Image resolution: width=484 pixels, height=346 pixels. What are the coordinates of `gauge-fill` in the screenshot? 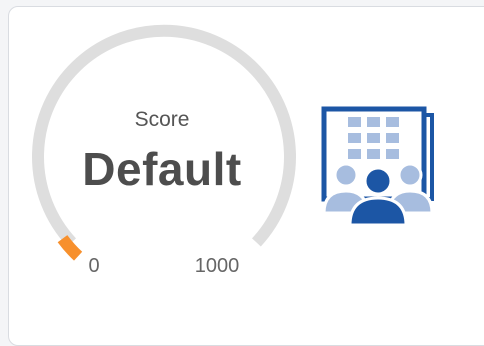 It's located at (70, 248).